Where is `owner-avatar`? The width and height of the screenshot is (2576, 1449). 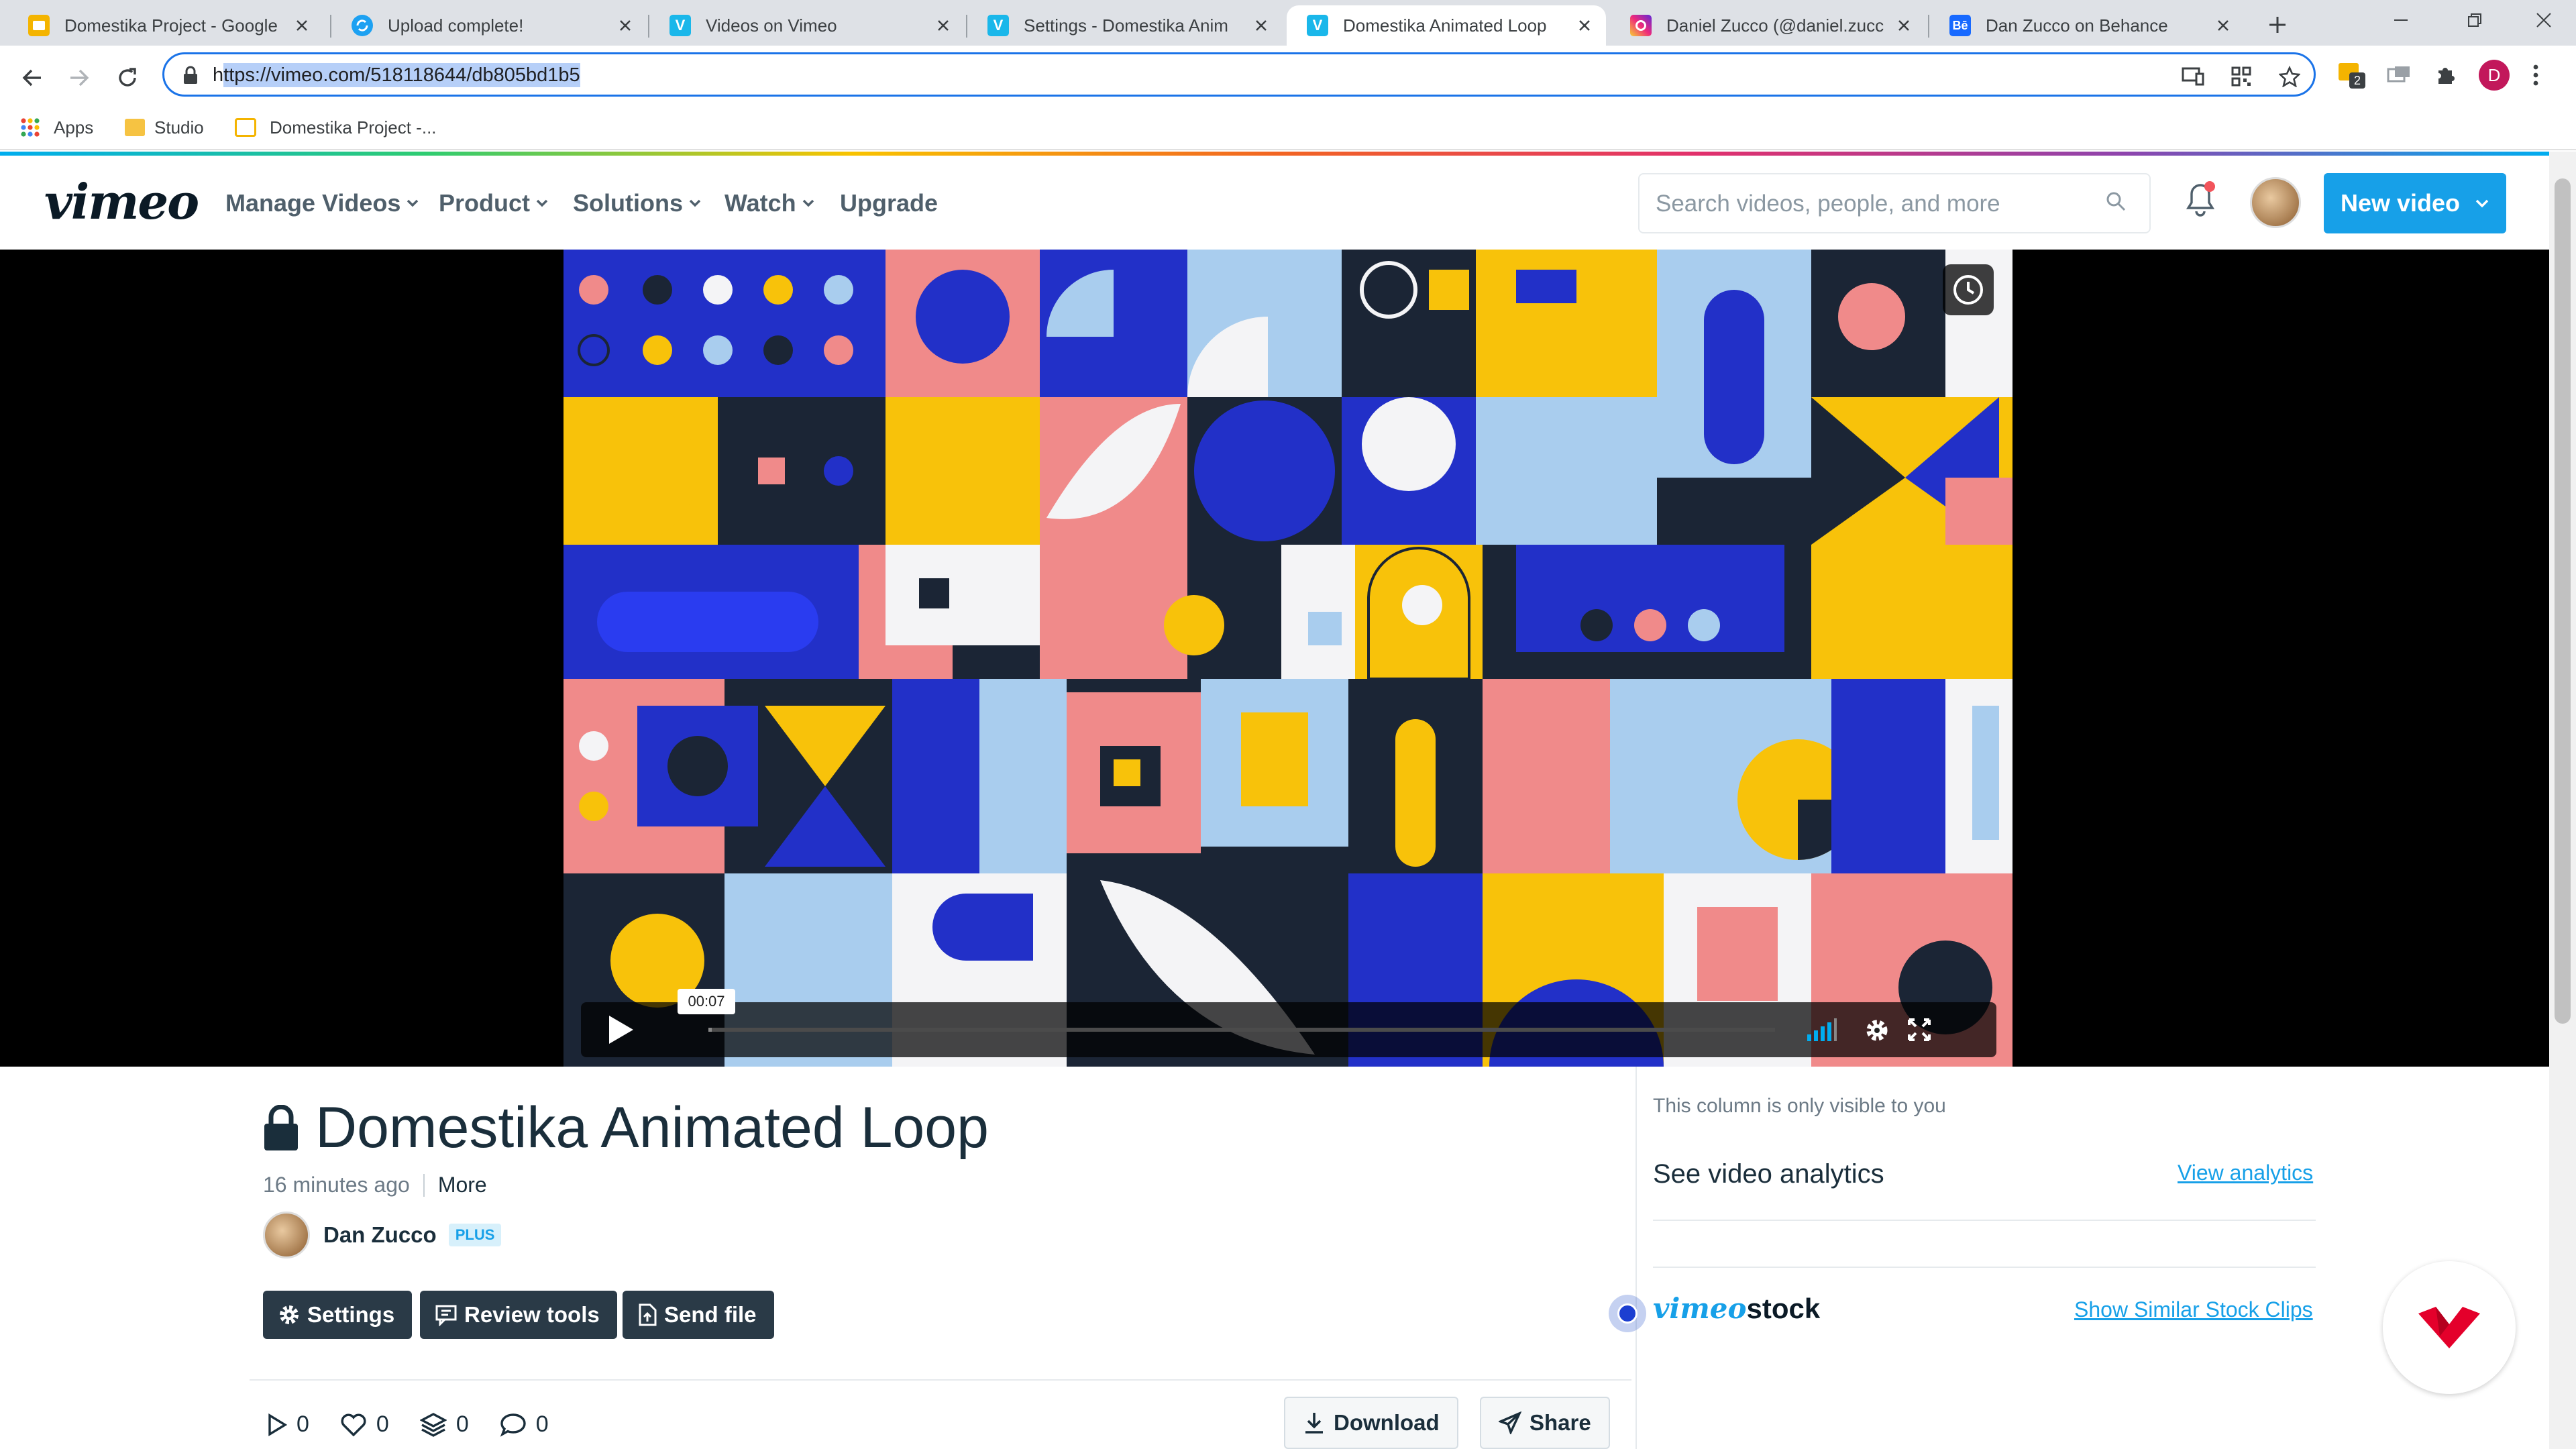
owner-avatar is located at coordinates (286, 1235).